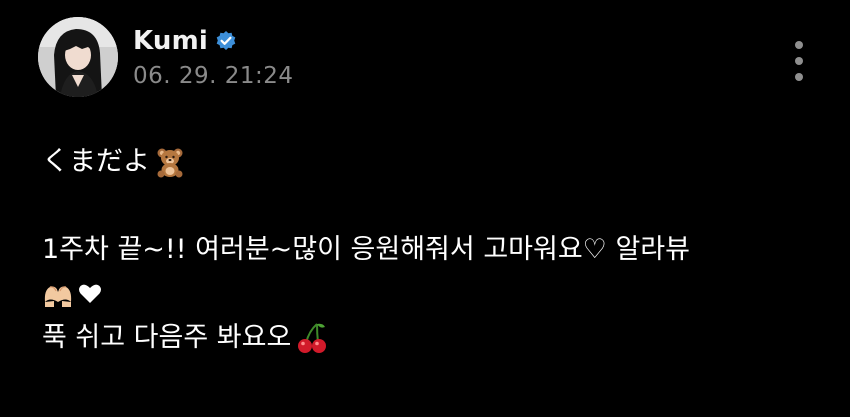  Describe the element at coordinates (167, 337) in the screenshot. I see `post-line-4-text: 푹 쉬고 다음주 봐요오` at that location.